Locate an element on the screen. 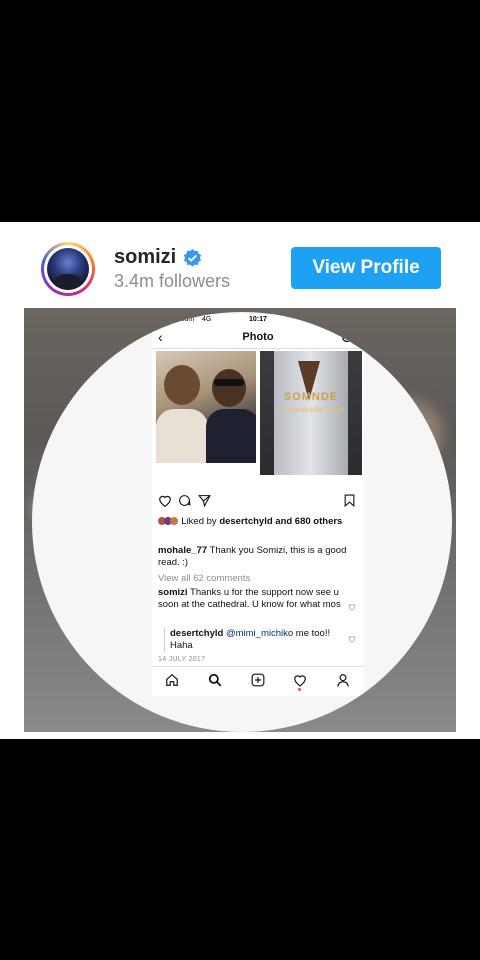  add-post-icon is located at coordinates (258, 680).